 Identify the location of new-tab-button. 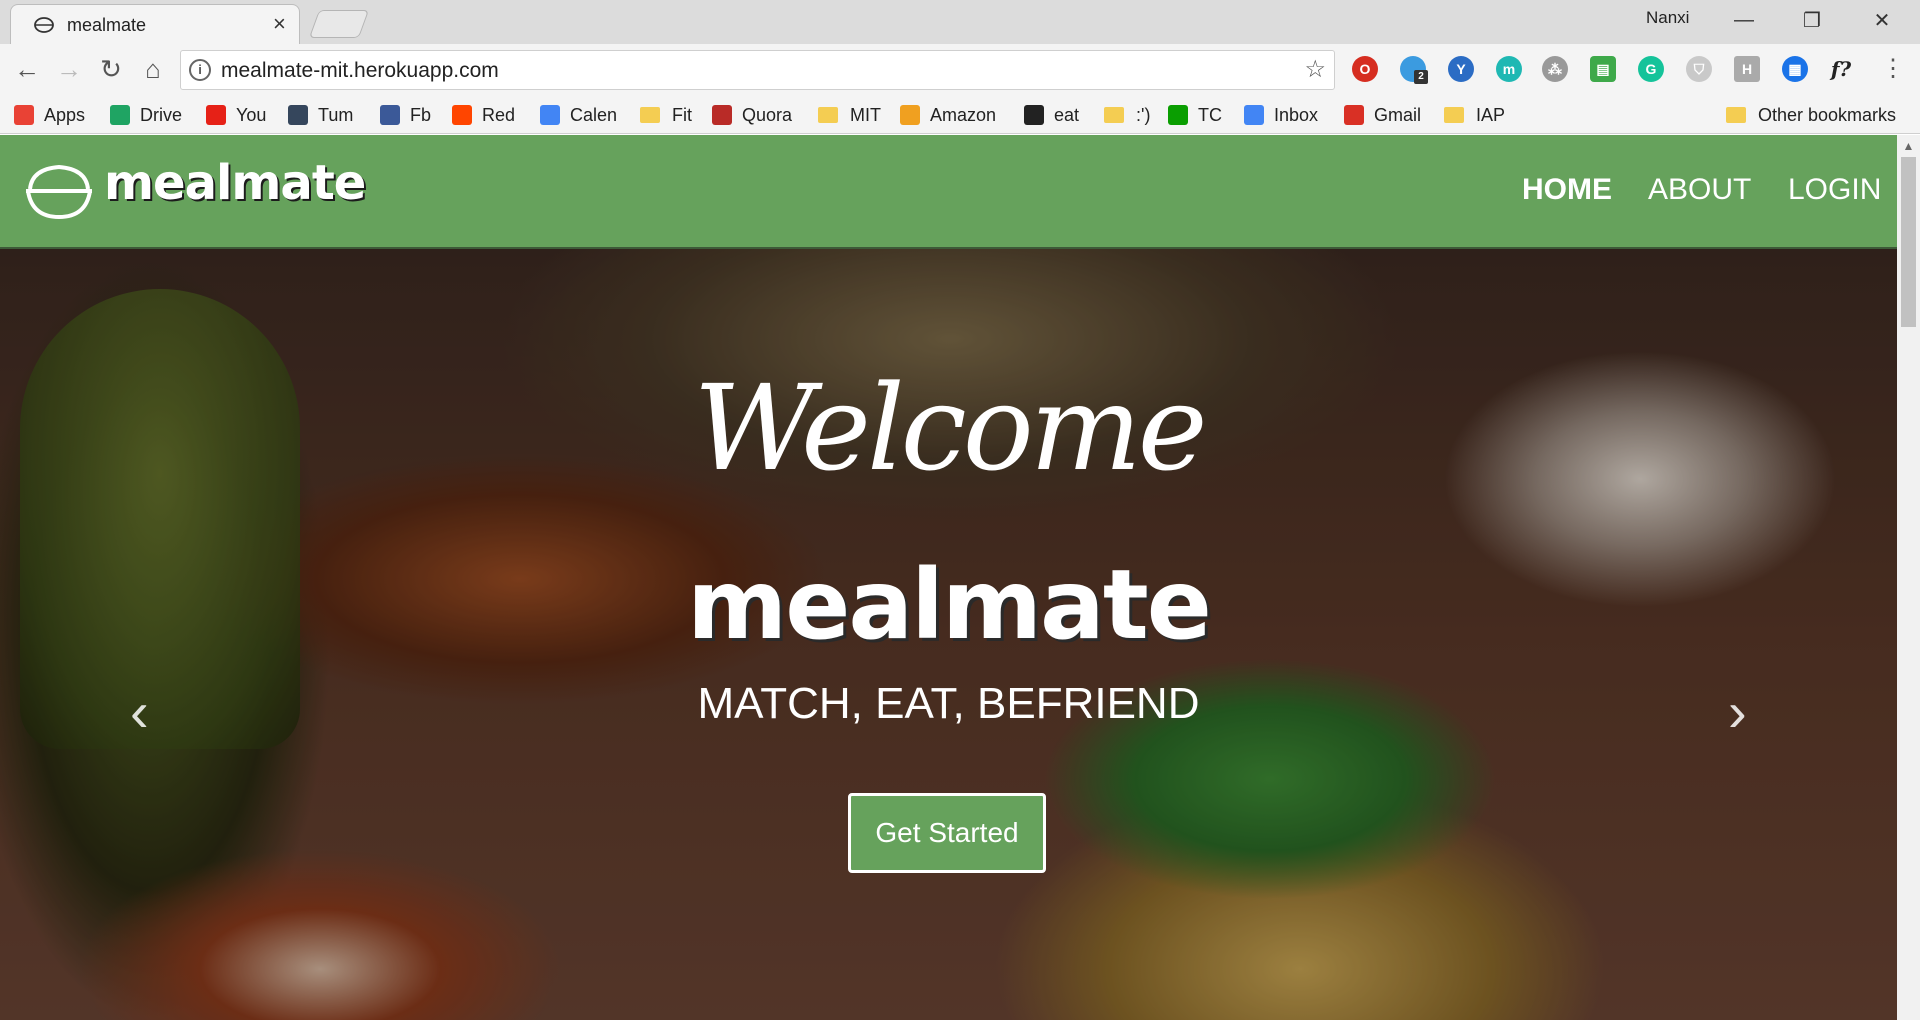
(339, 24).